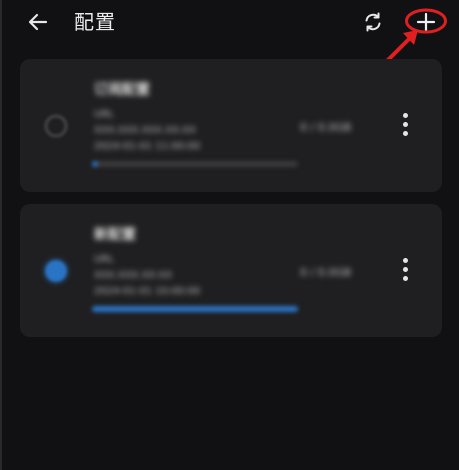 The image size is (459, 470). I want to click on refresh-button, so click(373, 22).